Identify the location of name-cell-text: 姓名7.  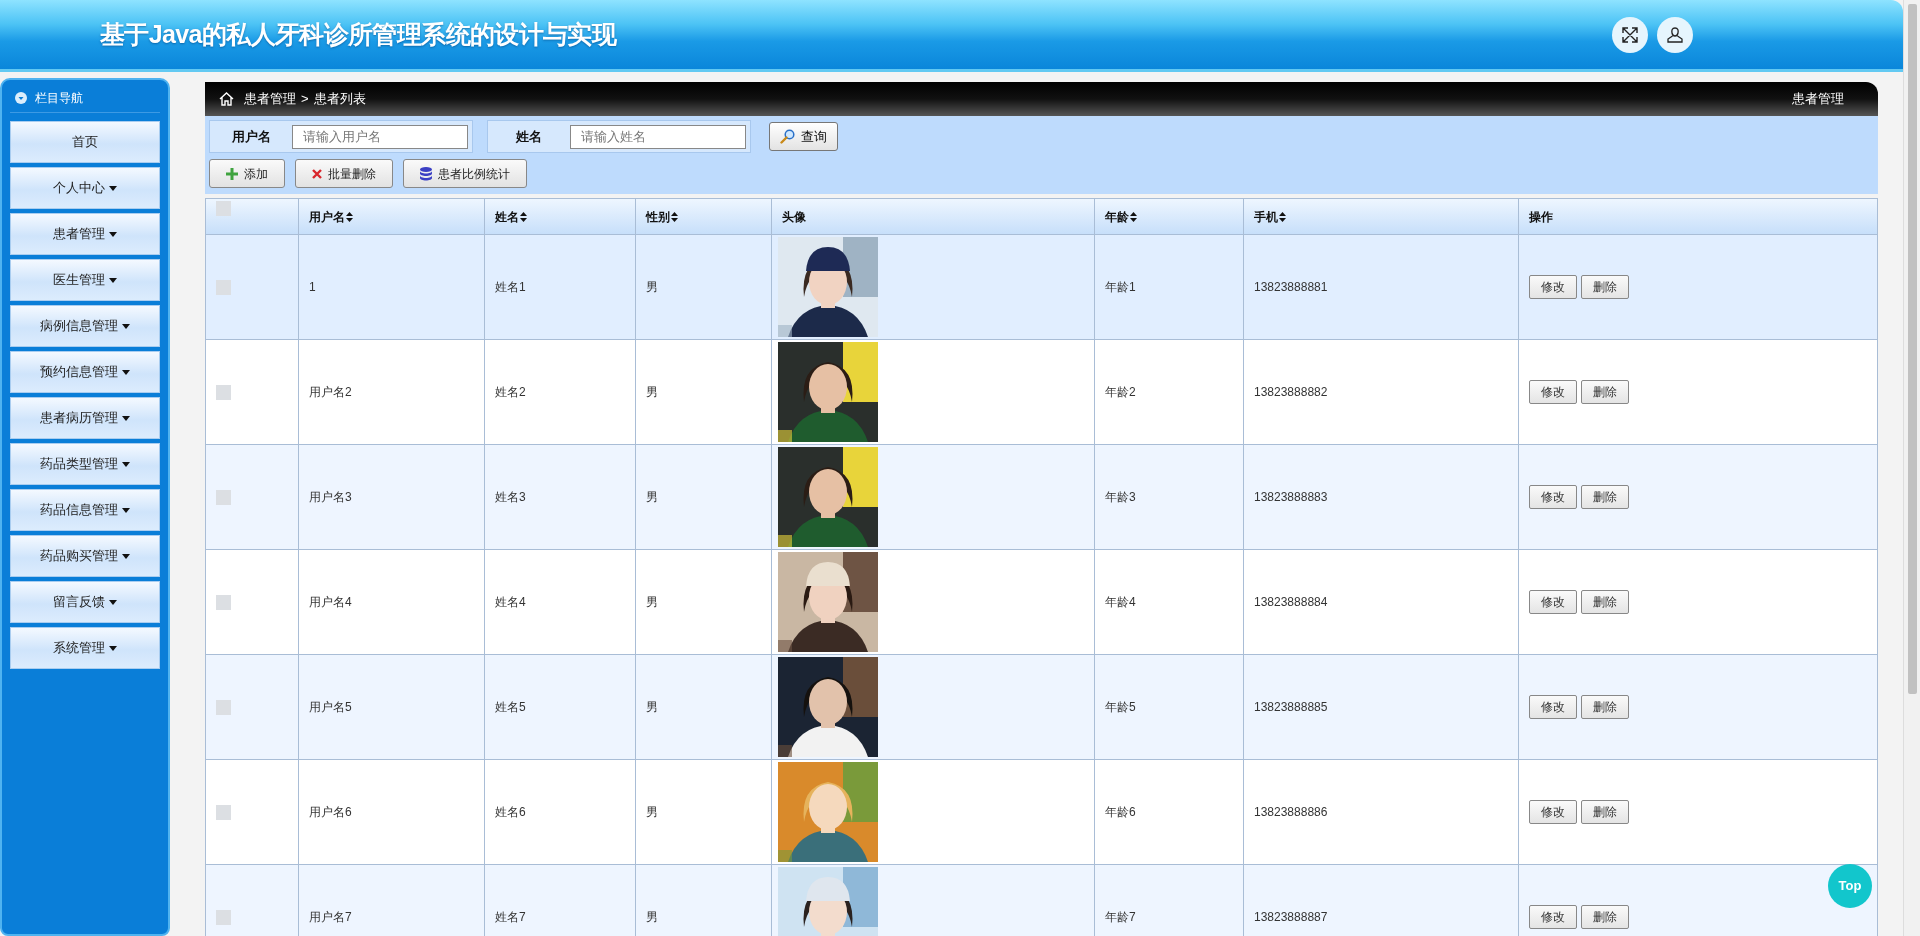
(510, 917).